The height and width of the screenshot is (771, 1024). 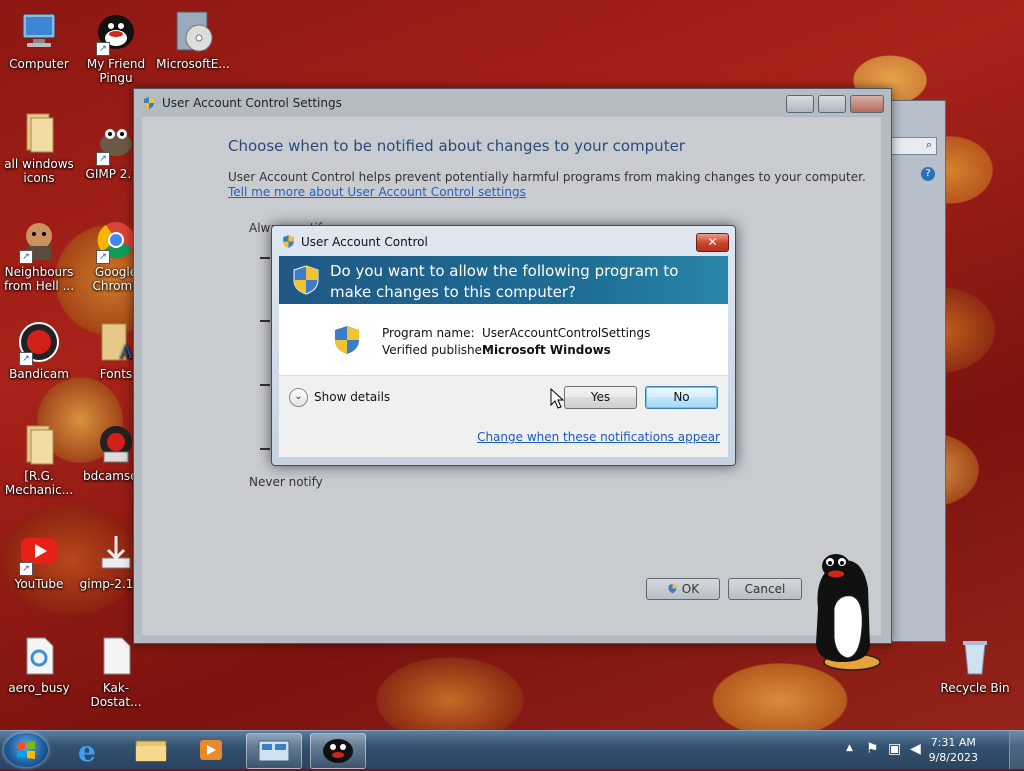 I want to click on desktop-icon-aero-busy: aero_busy, so click(x=39, y=664).